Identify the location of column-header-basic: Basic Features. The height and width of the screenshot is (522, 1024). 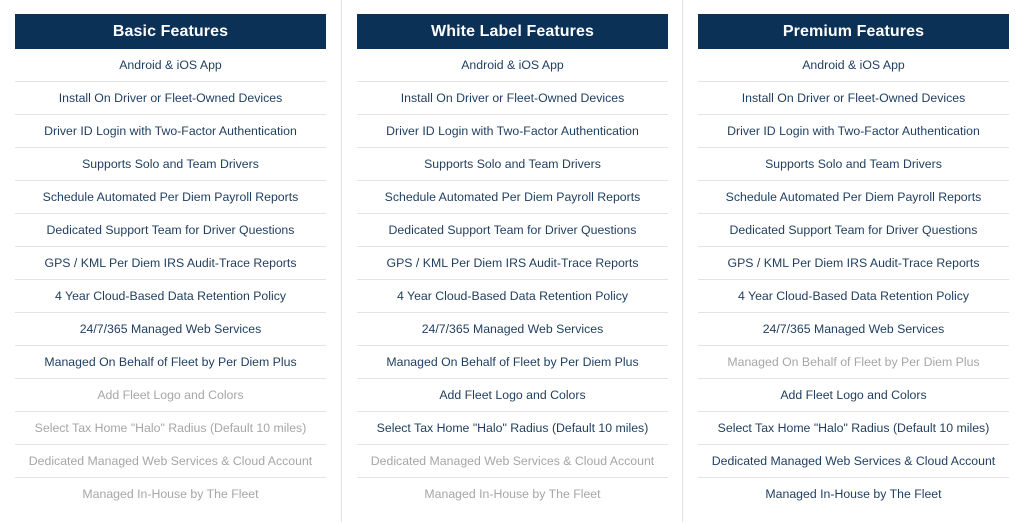
(170, 31).